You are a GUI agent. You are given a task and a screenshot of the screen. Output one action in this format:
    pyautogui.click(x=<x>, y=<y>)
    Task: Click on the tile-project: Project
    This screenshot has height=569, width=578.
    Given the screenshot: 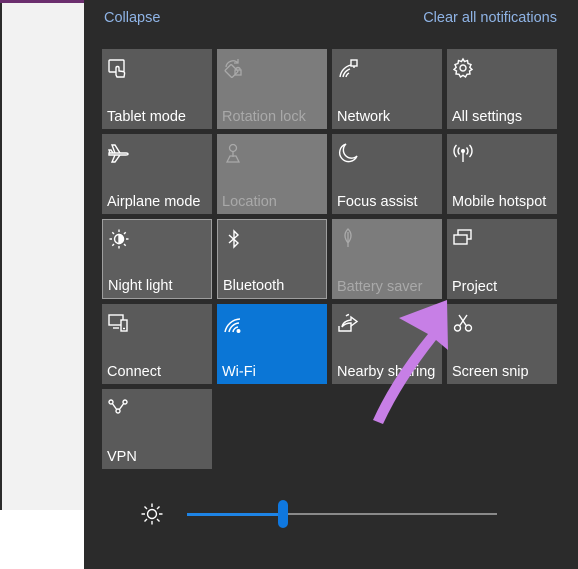 What is the action you would take?
    pyautogui.click(x=502, y=259)
    